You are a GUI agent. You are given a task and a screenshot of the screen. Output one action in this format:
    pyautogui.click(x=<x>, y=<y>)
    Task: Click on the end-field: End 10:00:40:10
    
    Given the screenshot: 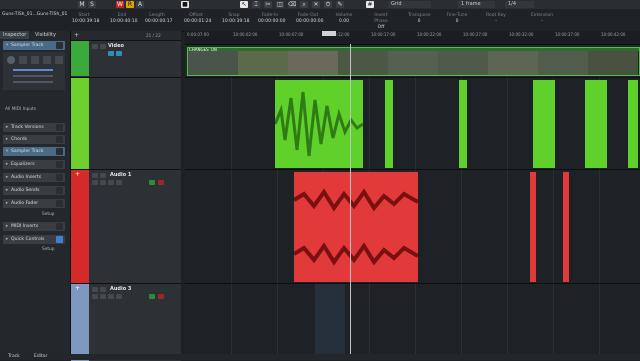 What is the action you would take?
    pyautogui.click(x=123, y=19)
    